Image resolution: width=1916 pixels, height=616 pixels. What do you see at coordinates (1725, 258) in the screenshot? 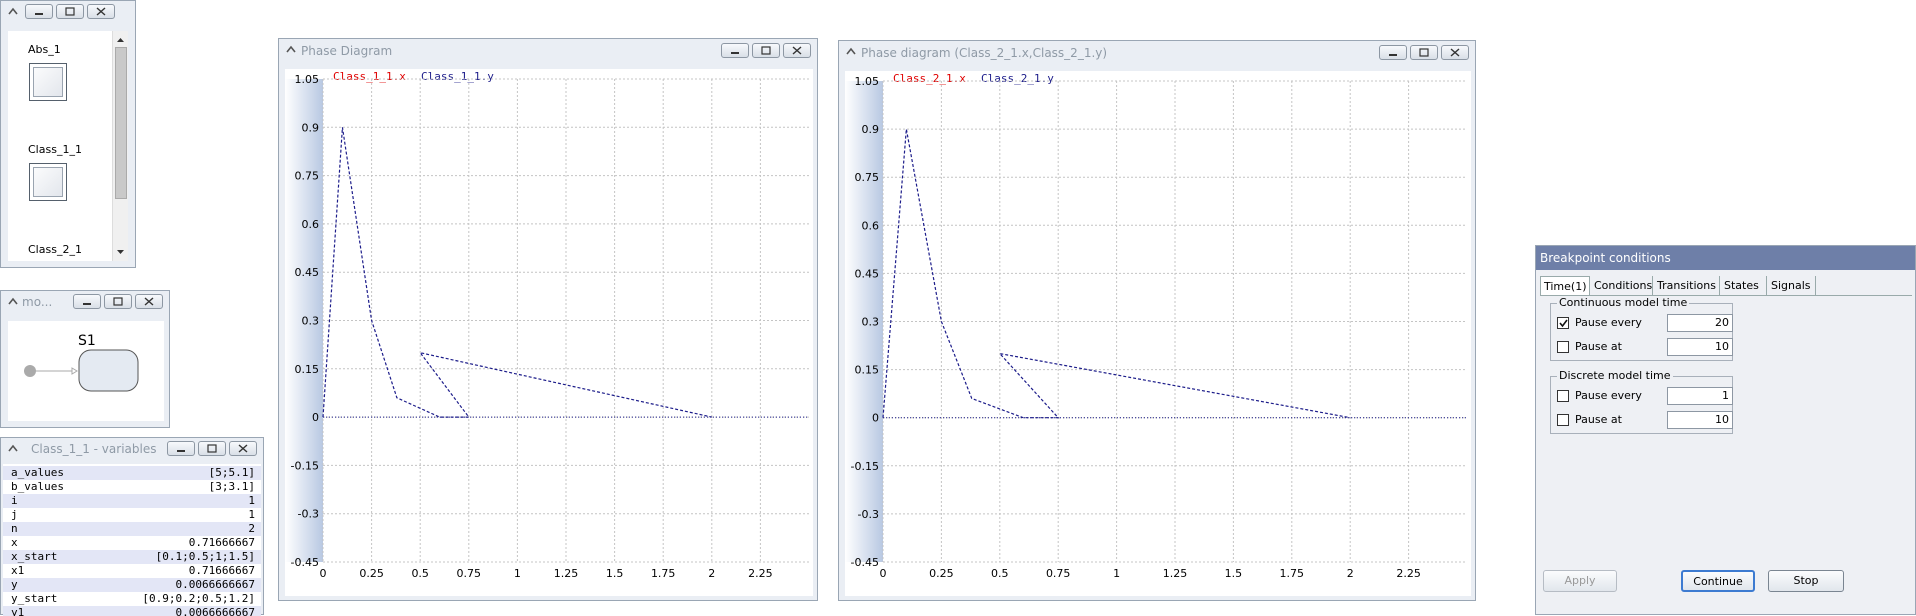
I see `breakpoint-titlebar: Breakpoint conditions` at bounding box center [1725, 258].